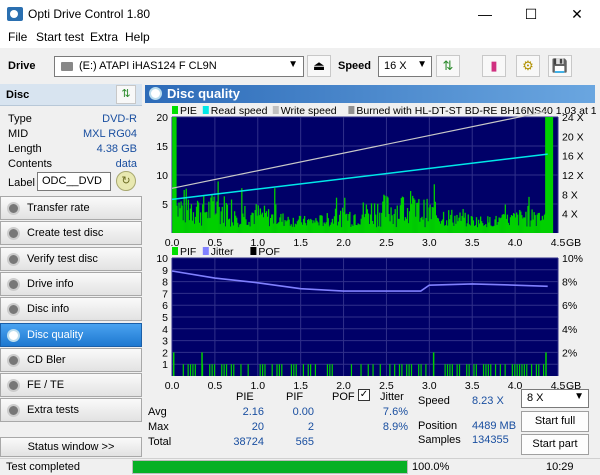 Image resolution: width=600 pixels, height=475 pixels. What do you see at coordinates (573, 157) in the screenshot?
I see `y-right-tick-label: 16 X` at bounding box center [573, 157].